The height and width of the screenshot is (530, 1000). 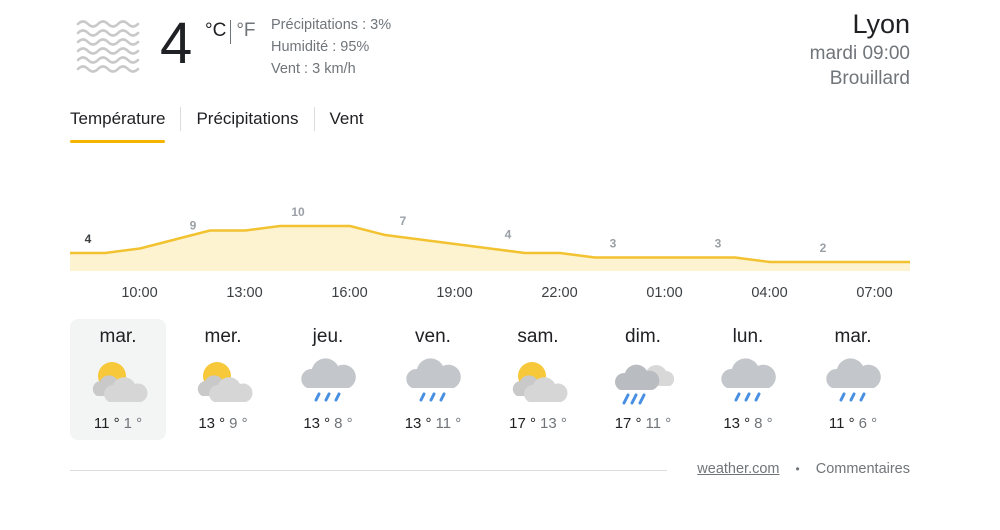 What do you see at coordinates (433, 336) in the screenshot?
I see `day-name: ven.` at bounding box center [433, 336].